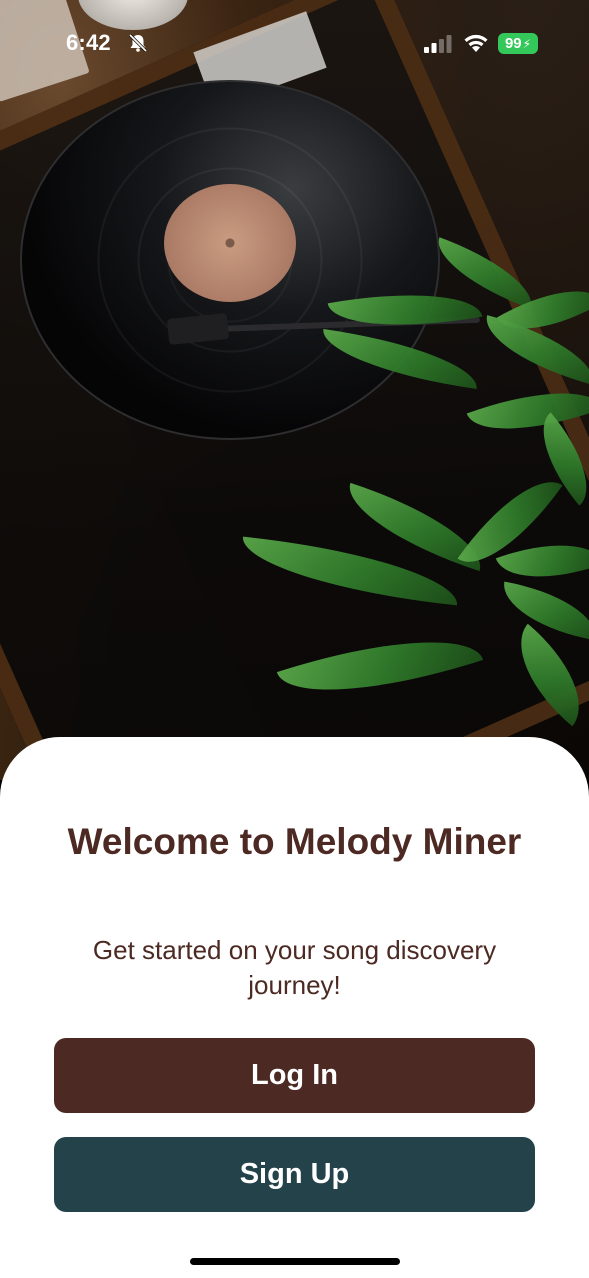 The height and width of the screenshot is (1278, 589). I want to click on status-bar: 6:42 99 ⚡, so click(294, 45).